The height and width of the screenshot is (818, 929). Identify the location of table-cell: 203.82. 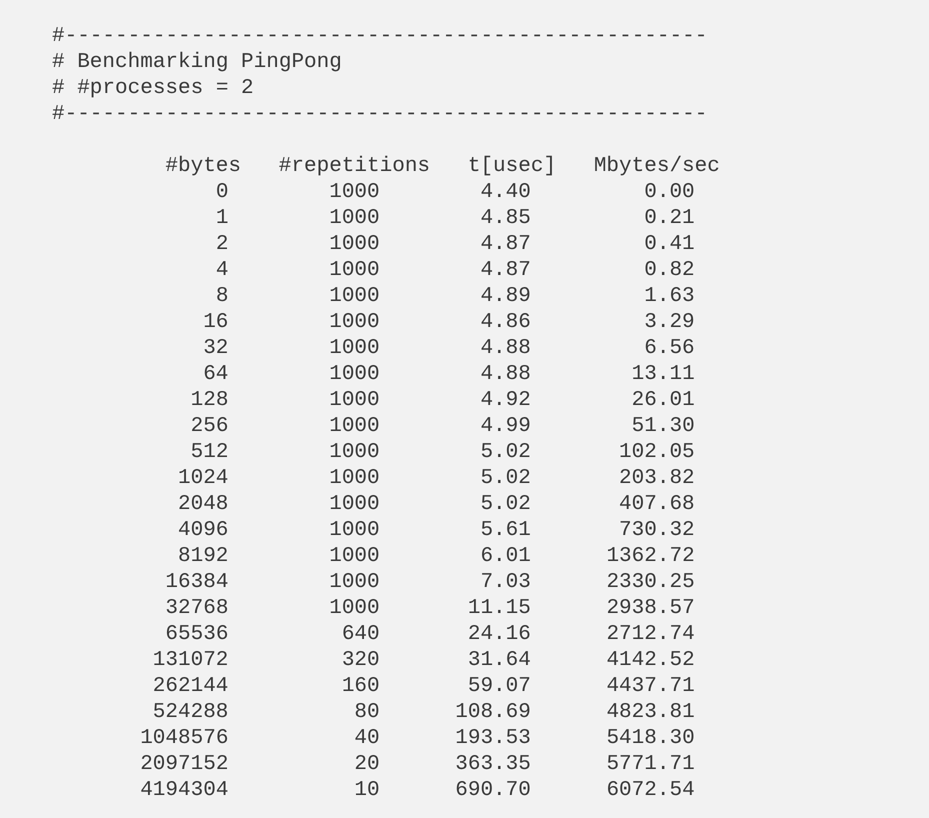
(657, 478).